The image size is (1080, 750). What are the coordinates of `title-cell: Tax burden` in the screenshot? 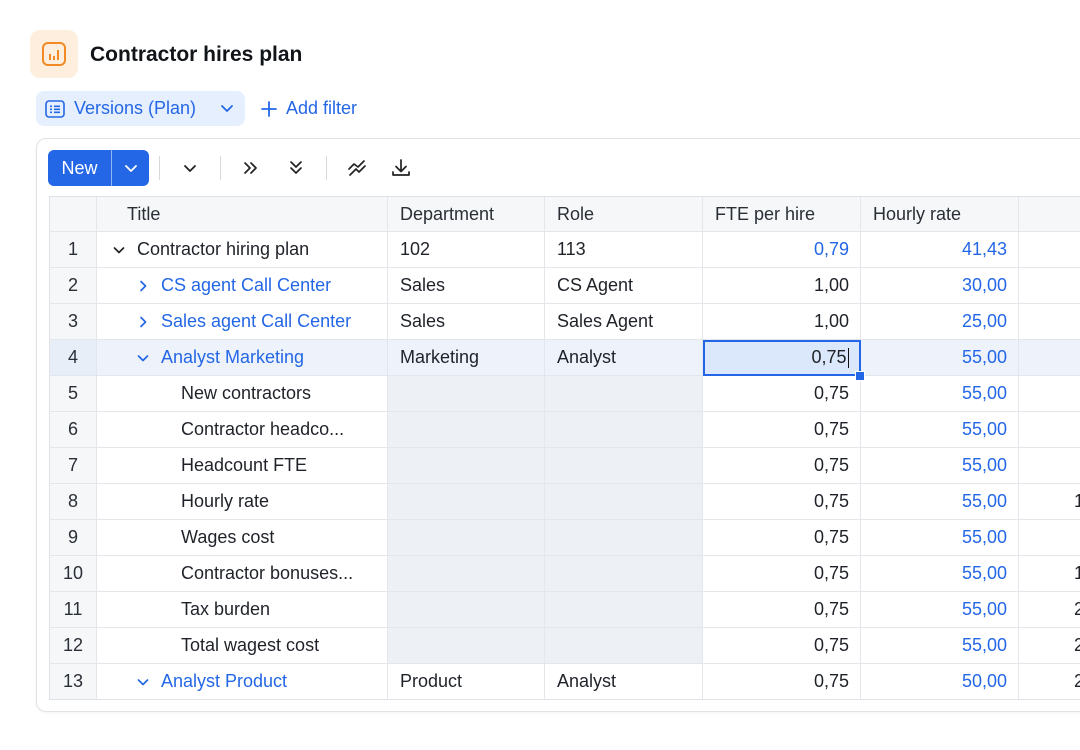 It's located at (242, 610).